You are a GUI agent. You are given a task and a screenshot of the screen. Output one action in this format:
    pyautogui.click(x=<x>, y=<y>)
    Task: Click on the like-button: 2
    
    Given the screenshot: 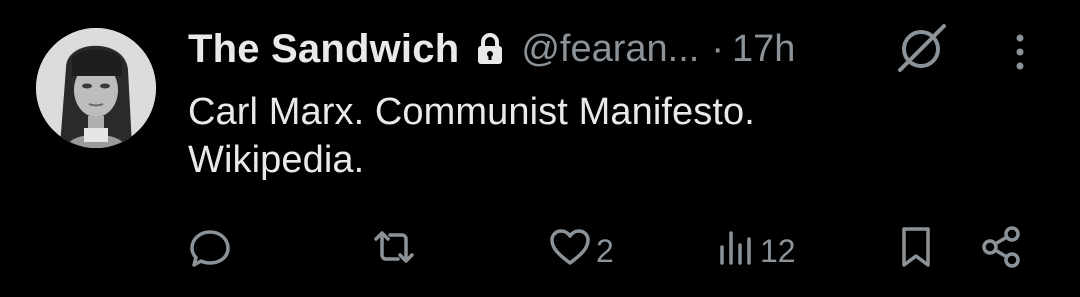 What is the action you would take?
    pyautogui.click(x=581, y=251)
    